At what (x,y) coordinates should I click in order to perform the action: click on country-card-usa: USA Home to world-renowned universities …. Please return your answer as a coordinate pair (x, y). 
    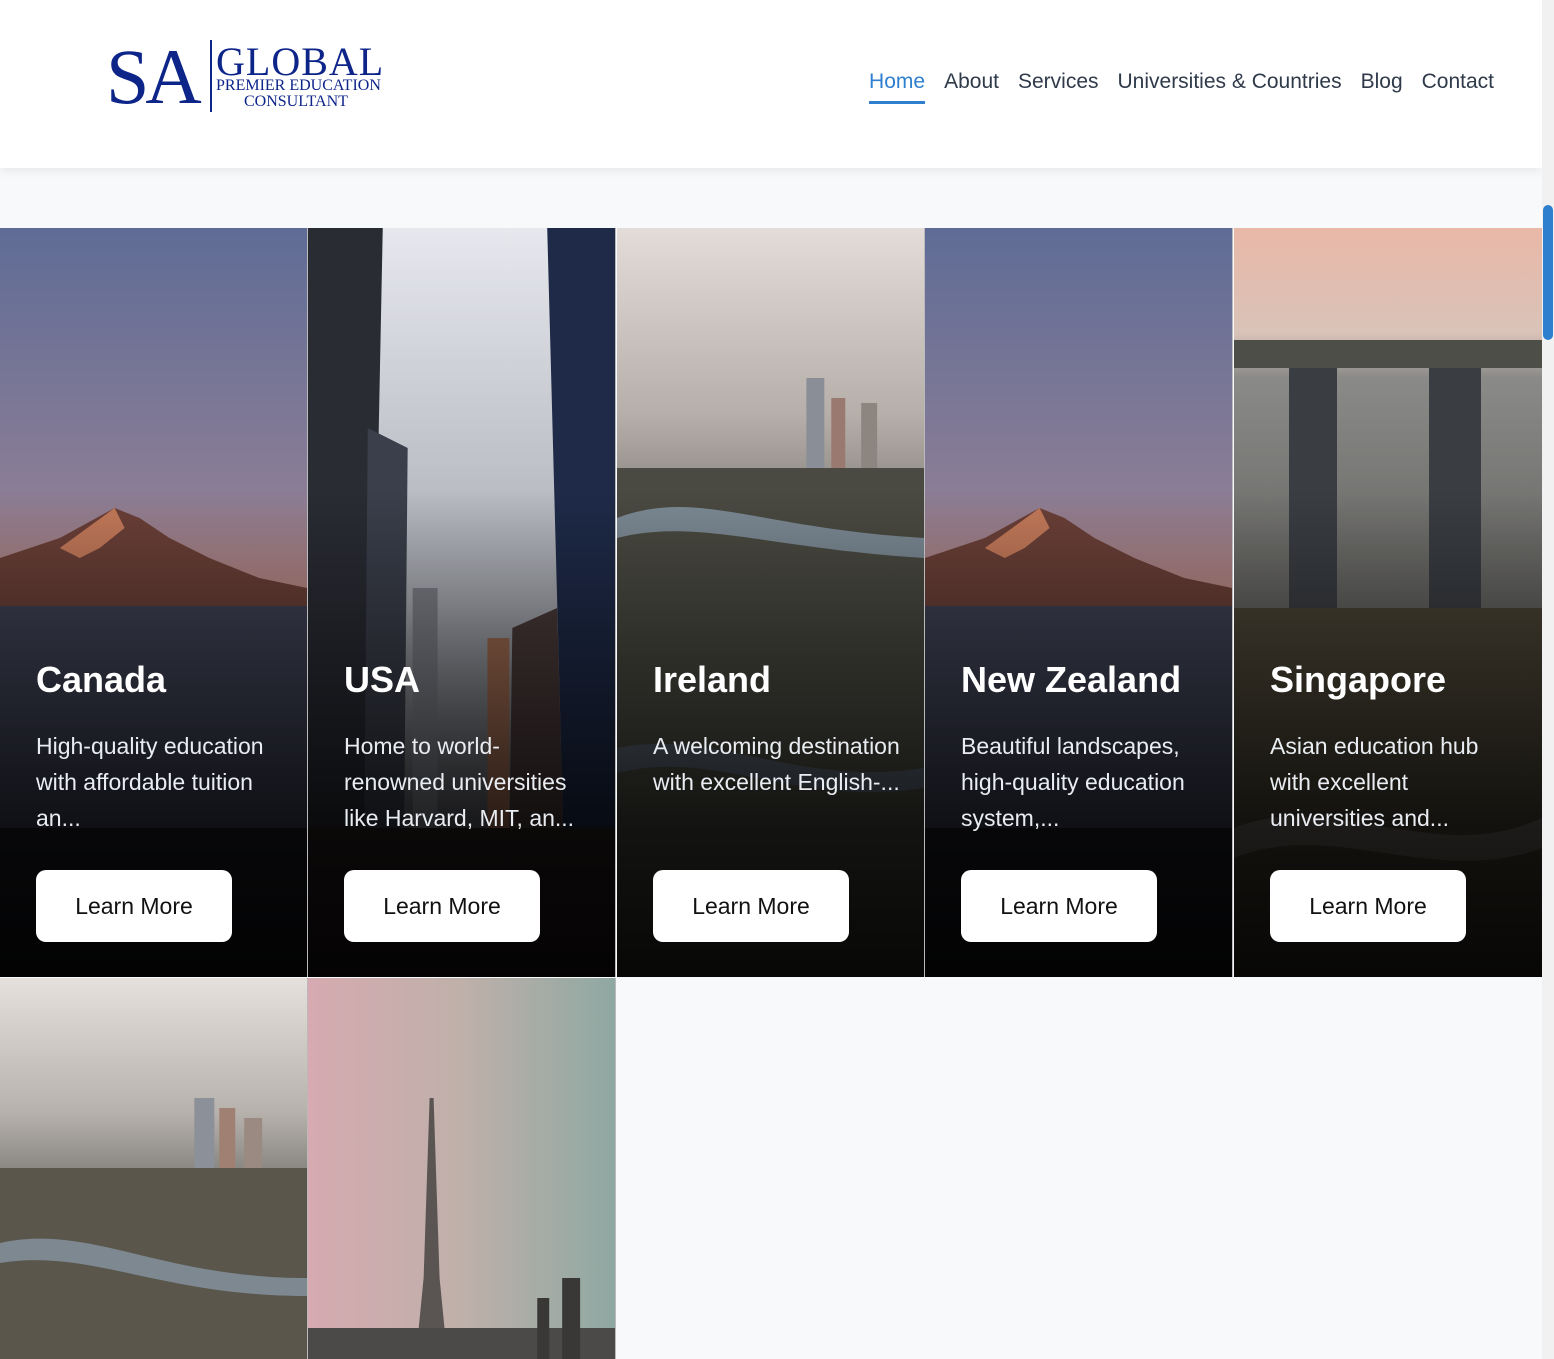
    Looking at the image, I should click on (462, 602).